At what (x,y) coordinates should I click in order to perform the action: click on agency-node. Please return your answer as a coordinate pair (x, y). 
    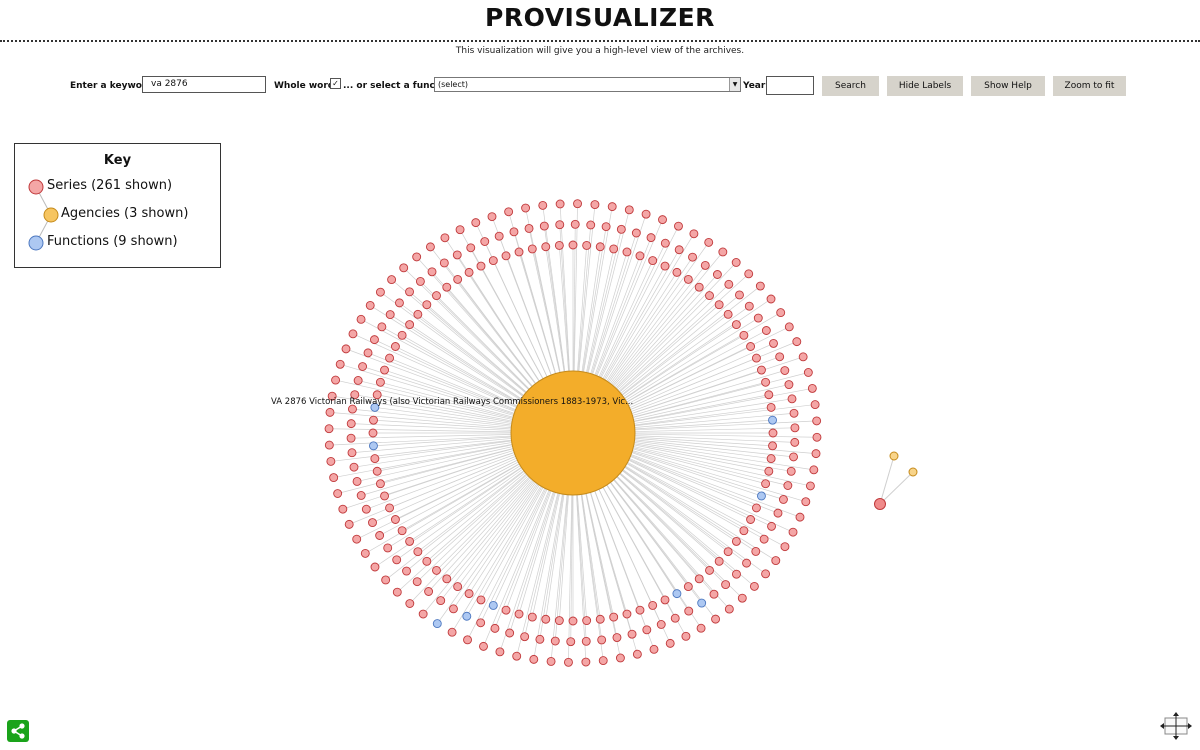
    Looking at the image, I should click on (913, 472).